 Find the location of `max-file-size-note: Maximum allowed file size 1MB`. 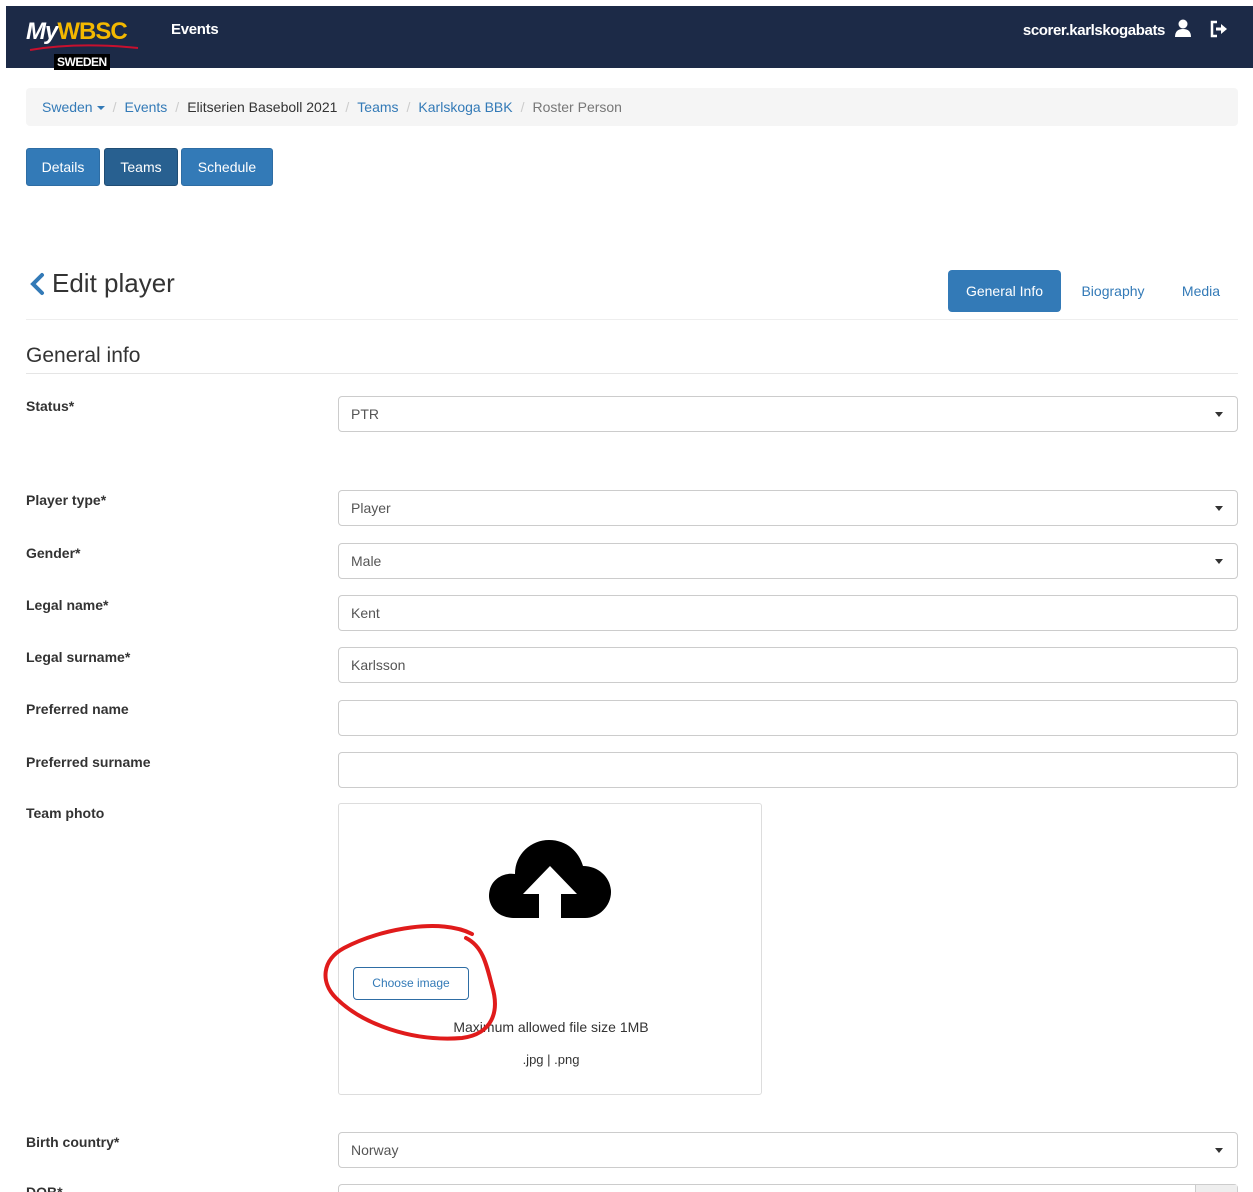

max-file-size-note: Maximum allowed file size 1MB is located at coordinates (551, 1027).